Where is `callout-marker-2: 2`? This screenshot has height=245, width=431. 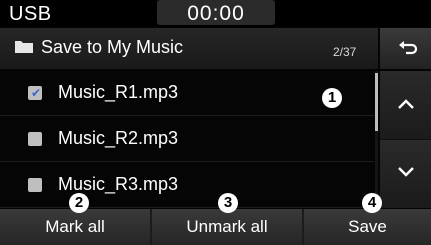
callout-marker-2: 2 is located at coordinates (79, 203).